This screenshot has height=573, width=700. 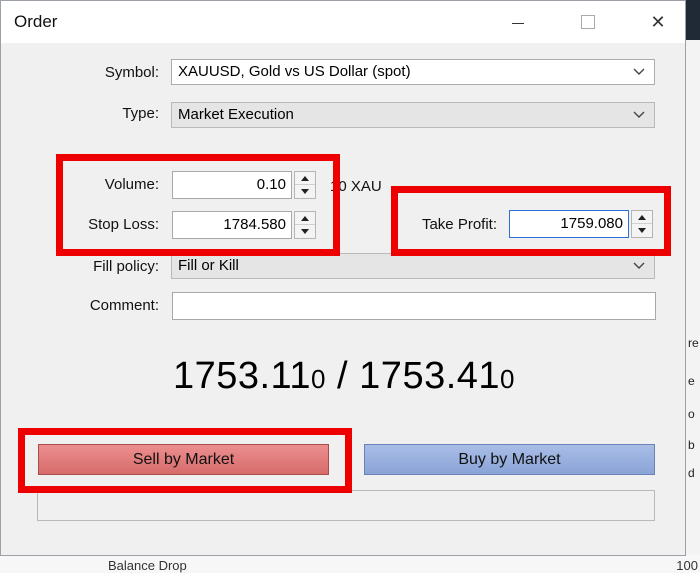 I want to click on symbol-value: XAUUSD, Gold vs US Dollar (spot), so click(x=294, y=71).